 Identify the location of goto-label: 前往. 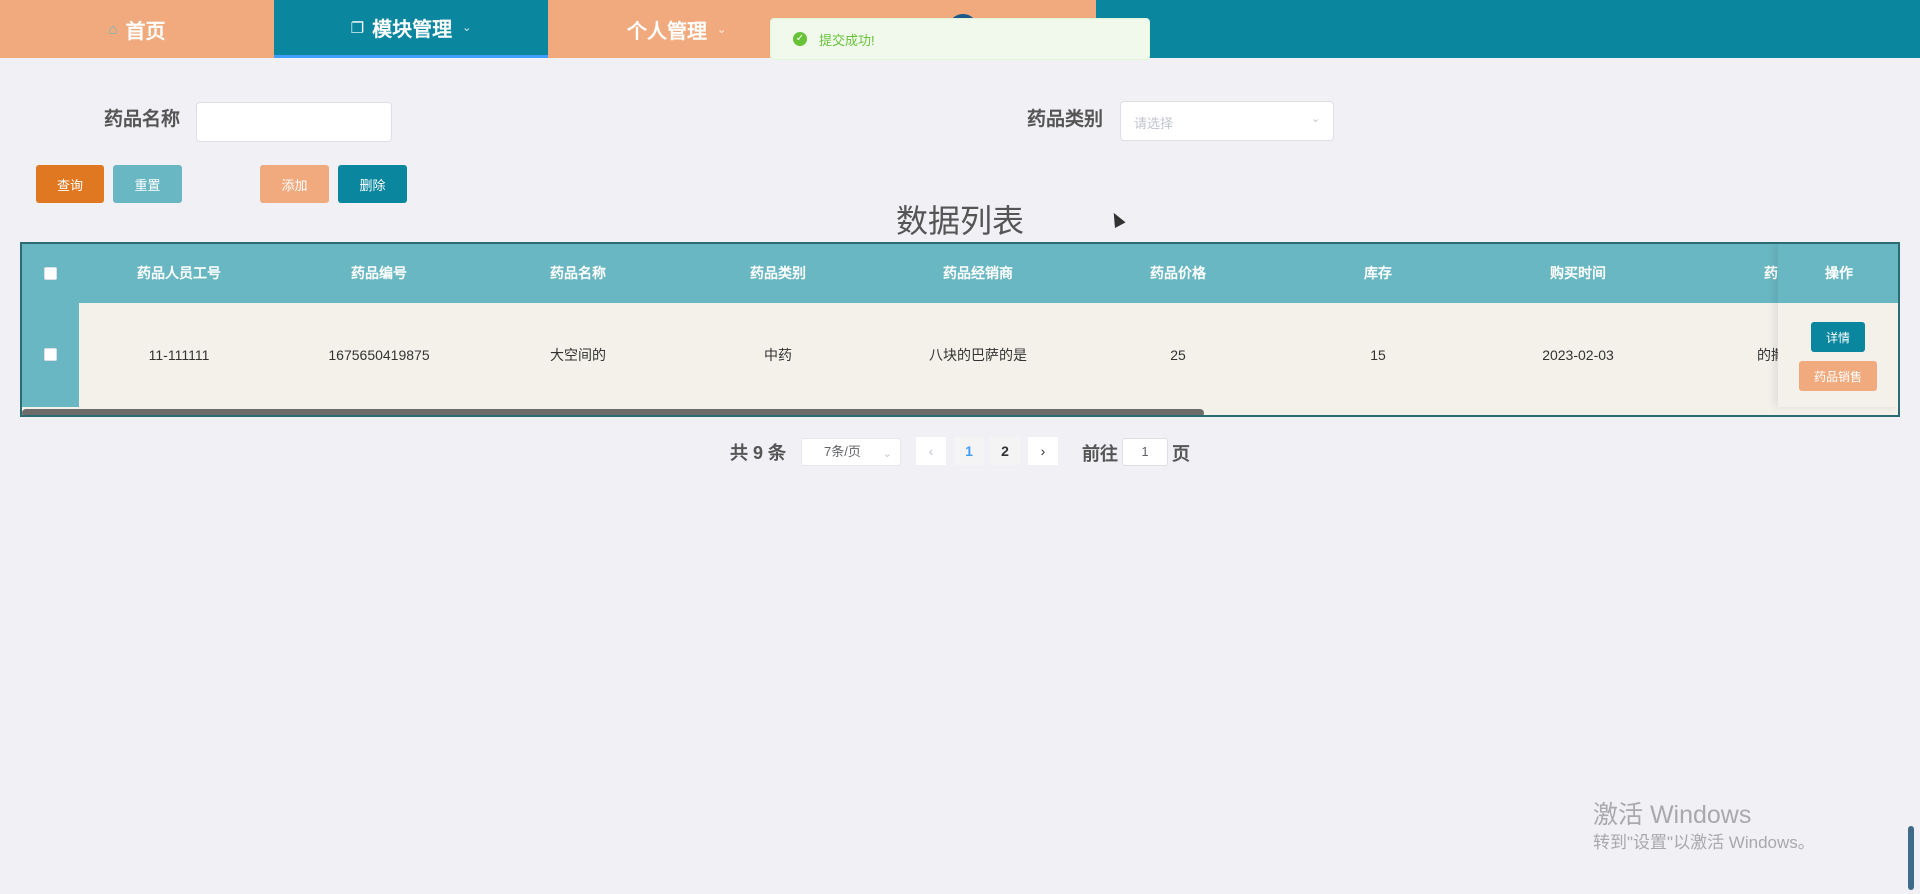
(1100, 454).